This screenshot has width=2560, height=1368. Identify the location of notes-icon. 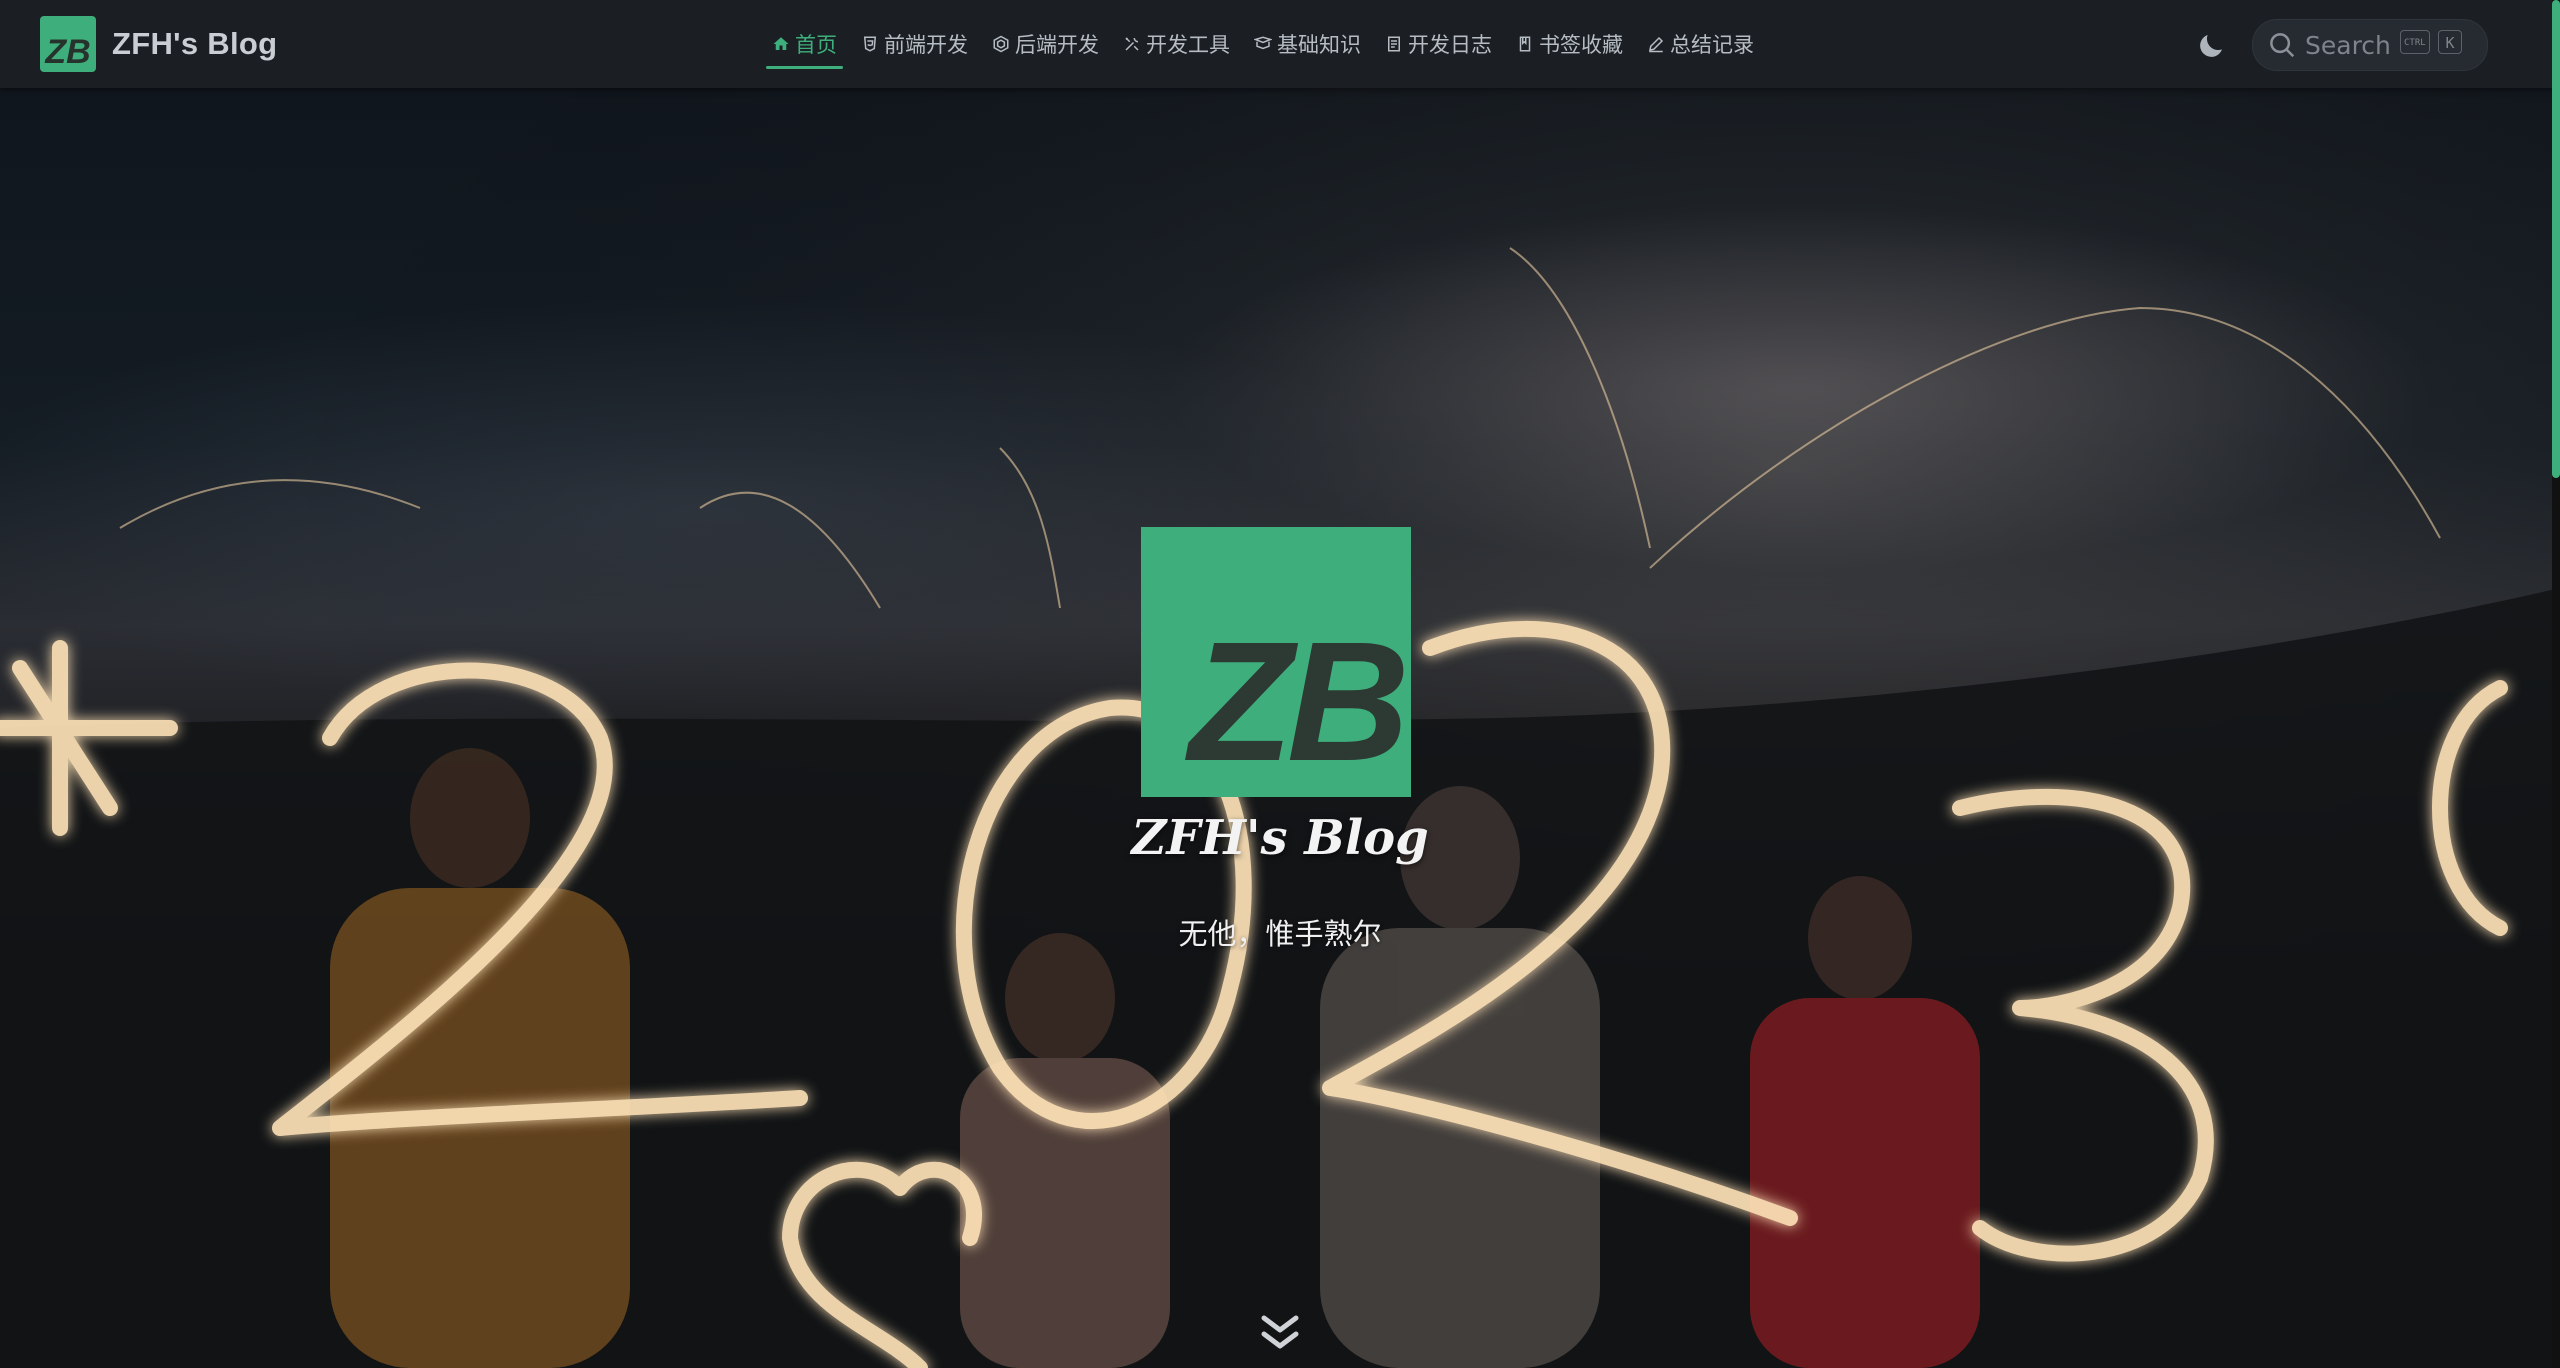
(1394, 44).